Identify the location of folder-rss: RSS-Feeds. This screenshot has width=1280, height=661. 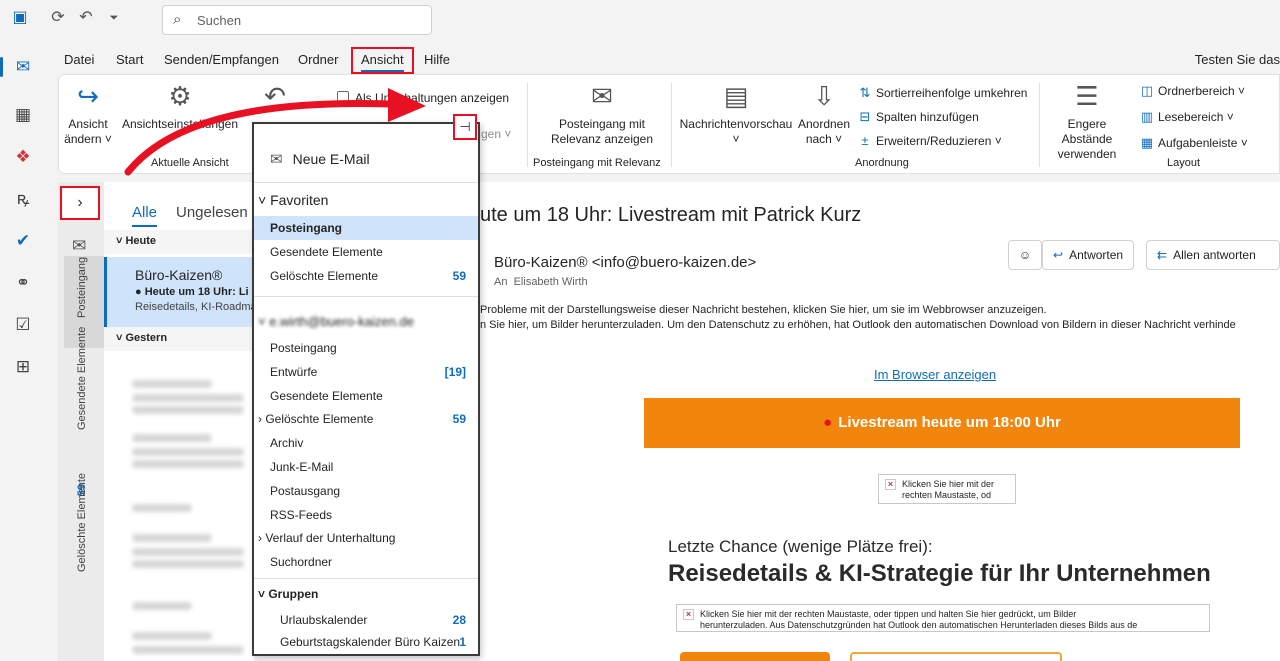
(301, 515).